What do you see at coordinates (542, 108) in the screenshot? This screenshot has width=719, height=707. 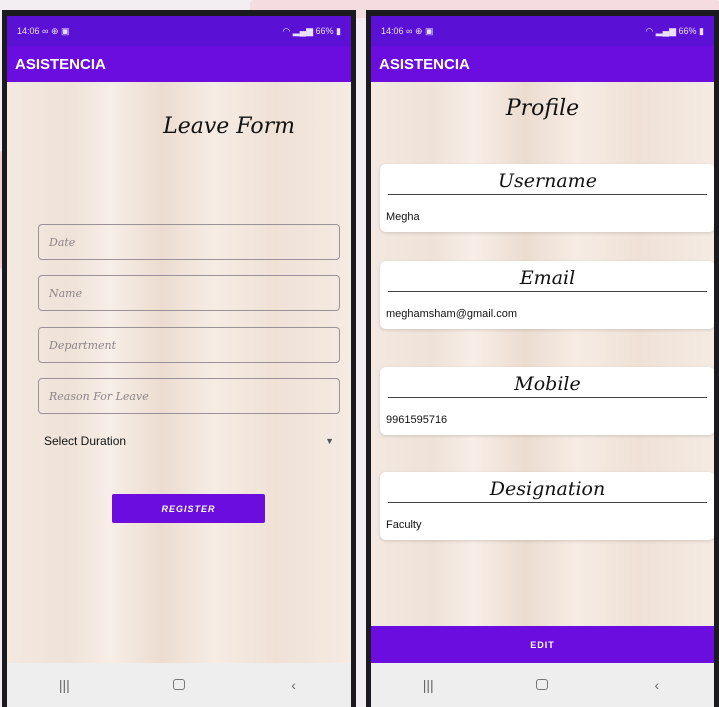 I see `page-title: Profile` at bounding box center [542, 108].